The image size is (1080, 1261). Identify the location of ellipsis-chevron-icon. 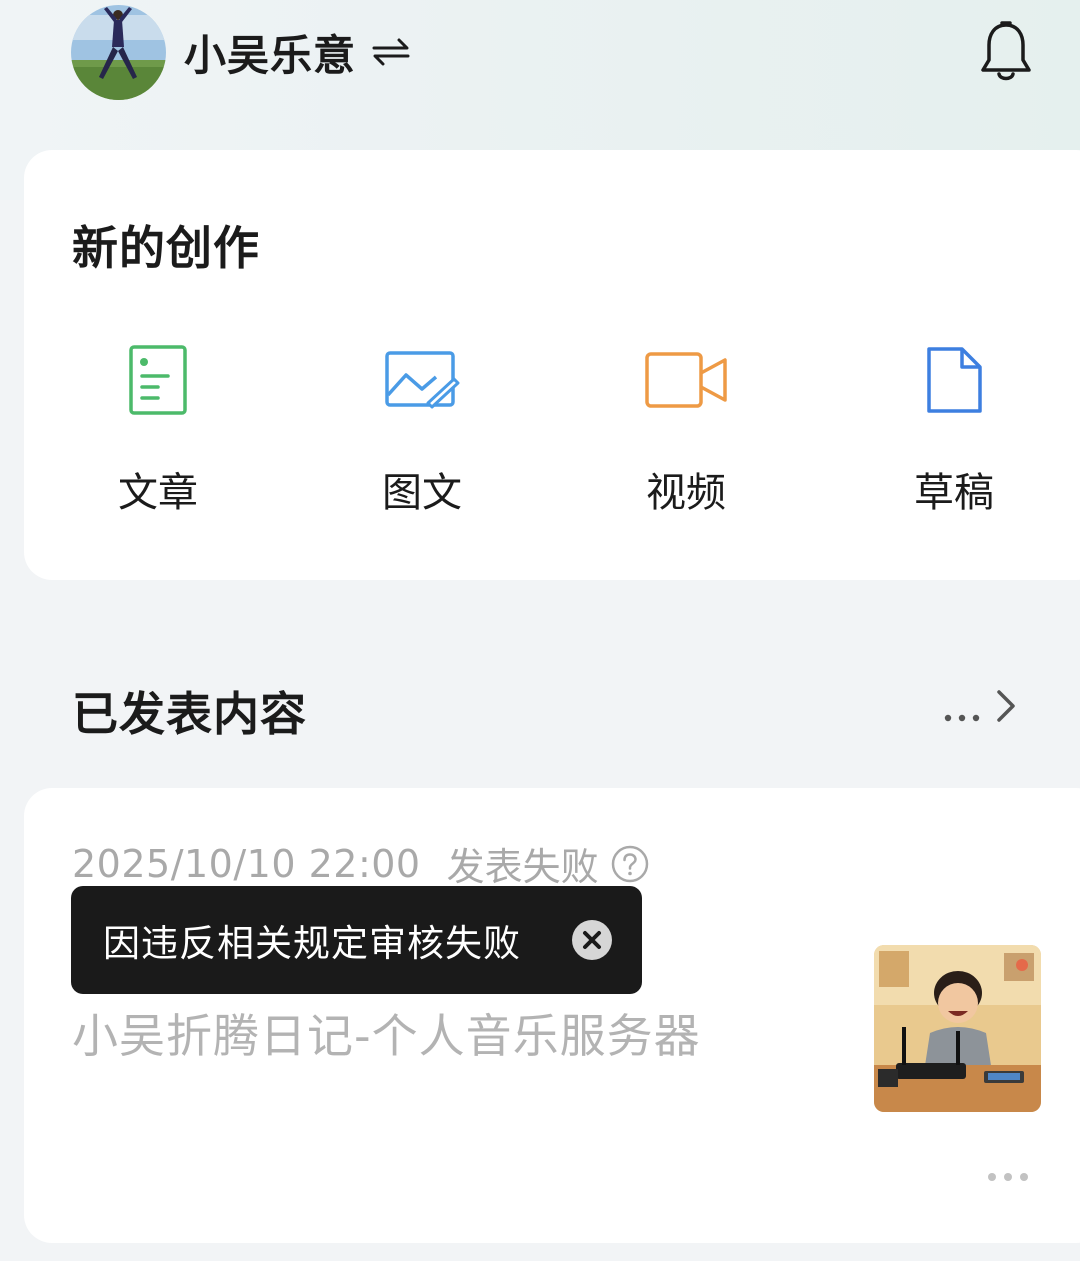
(980, 707).